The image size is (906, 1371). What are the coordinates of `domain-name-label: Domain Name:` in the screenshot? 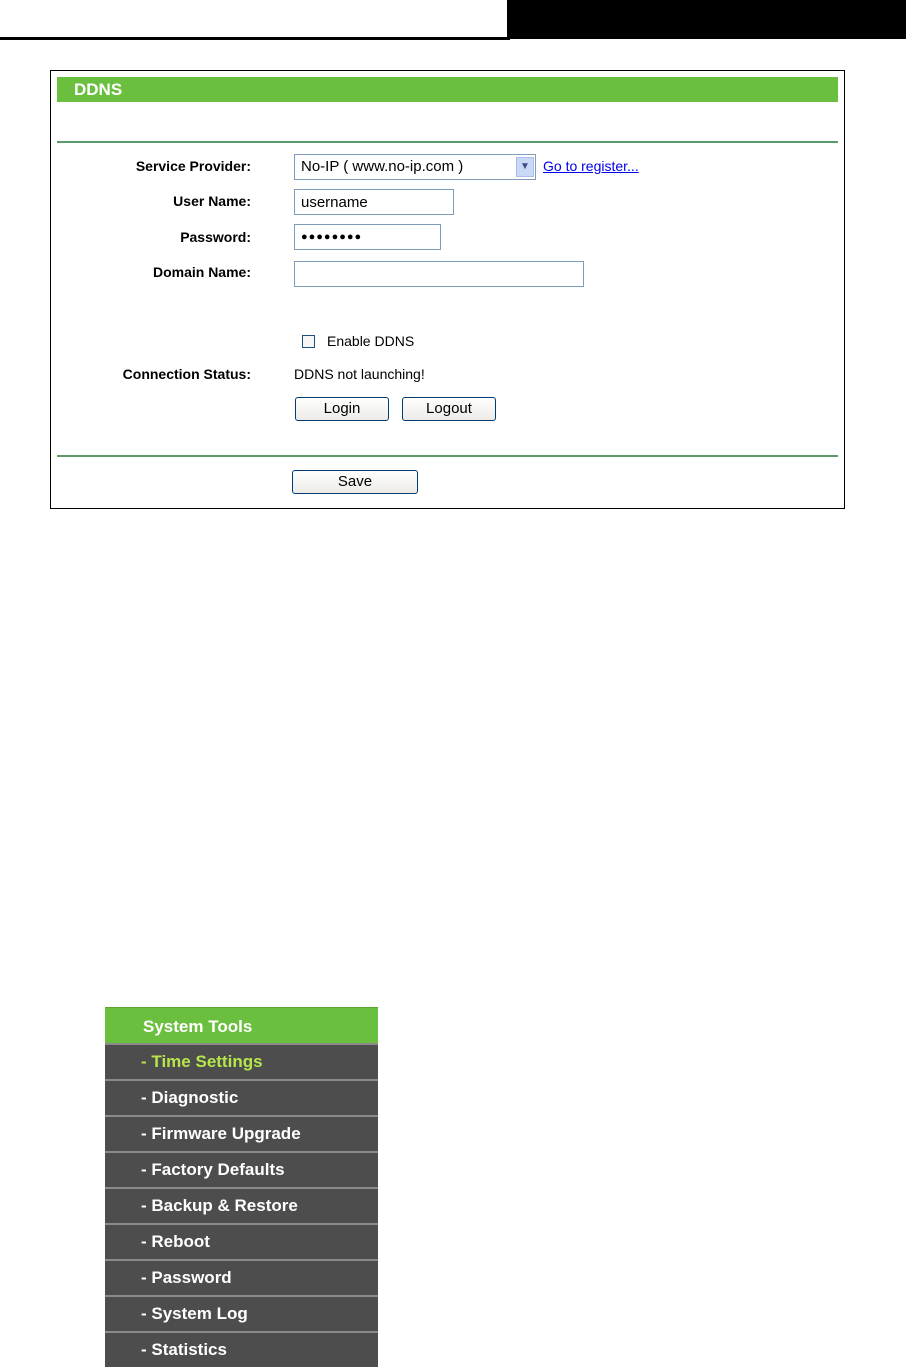 It's located at (201, 272).